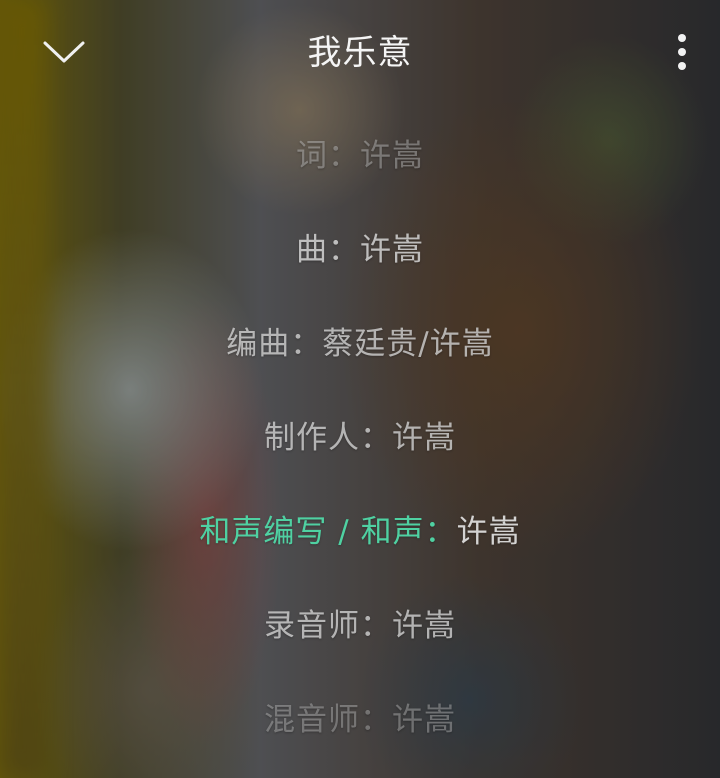  Describe the element at coordinates (360, 250) in the screenshot. I see `lyric-line: 曲：许嵩` at that location.